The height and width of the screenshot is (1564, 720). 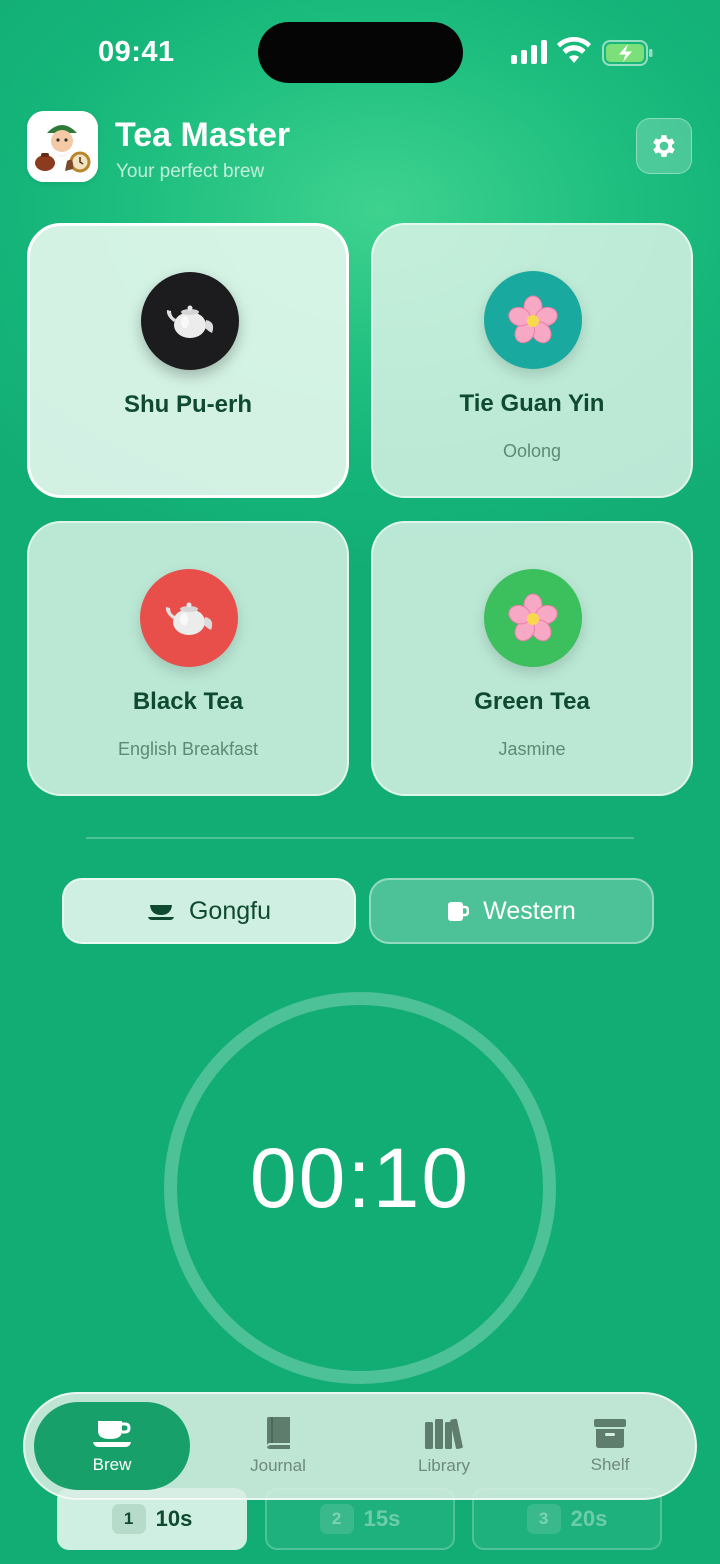 What do you see at coordinates (529, 910) in the screenshot?
I see `mode-label: Western` at bounding box center [529, 910].